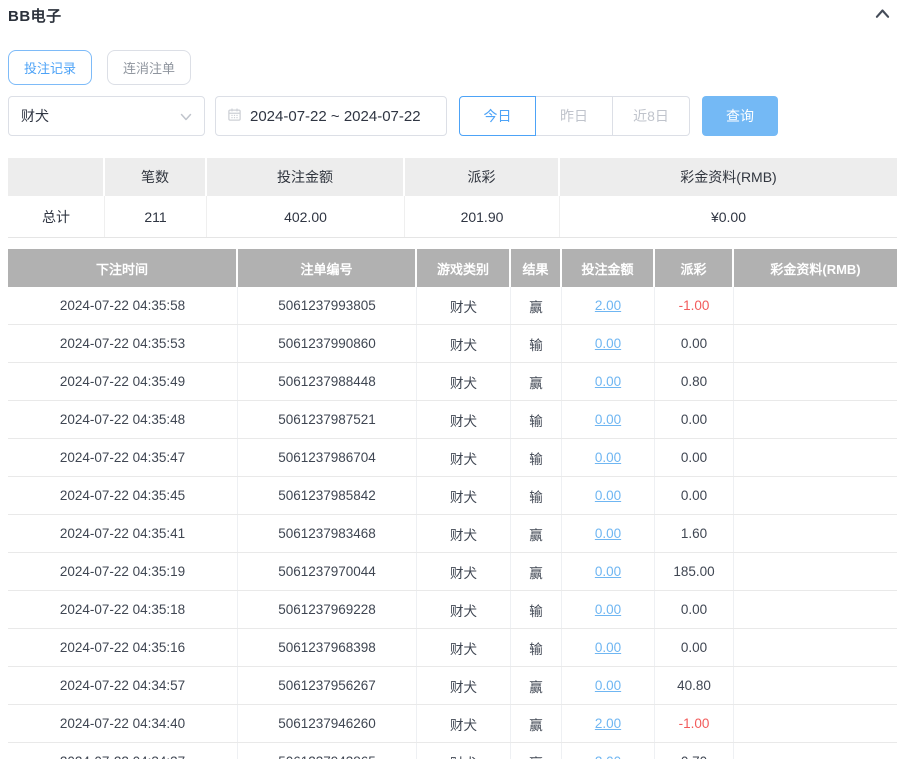 This screenshot has height=759, width=905. I want to click on bet-time-cell: 2024-07-22 04:35:47, so click(123, 457).